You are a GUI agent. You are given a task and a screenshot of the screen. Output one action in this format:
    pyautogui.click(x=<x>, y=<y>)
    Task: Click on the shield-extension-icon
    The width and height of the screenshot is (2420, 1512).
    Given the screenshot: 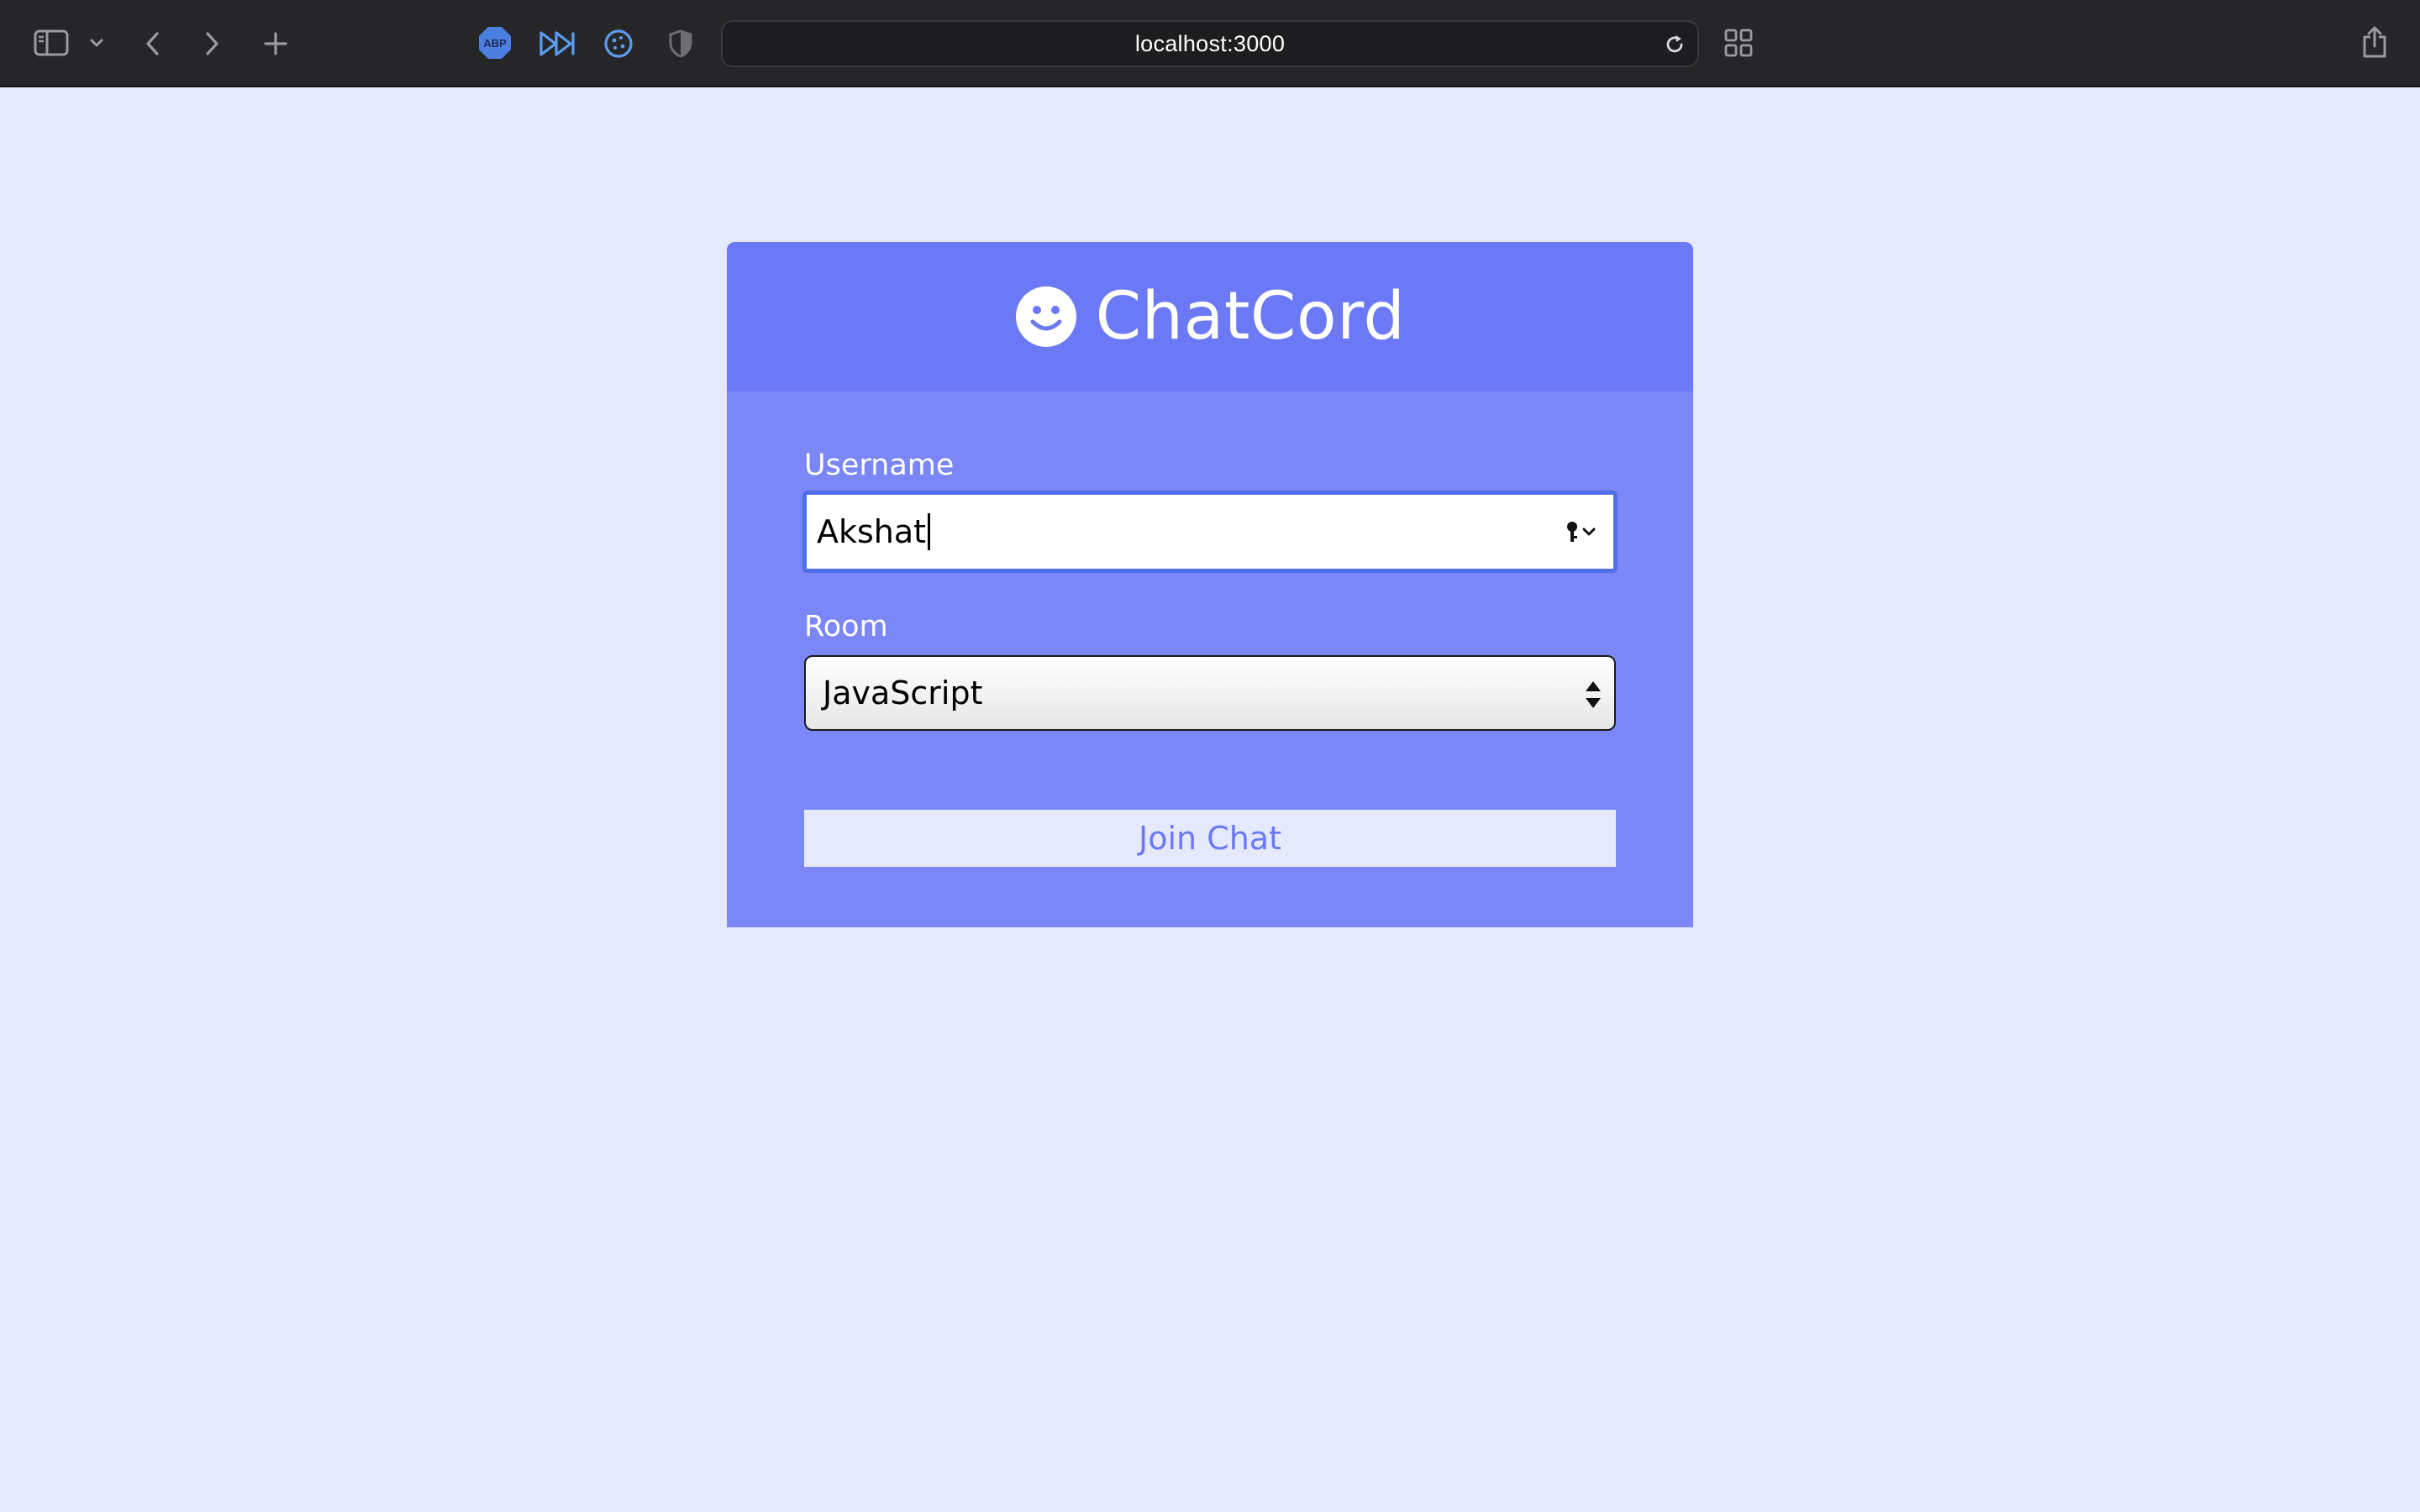 What is the action you would take?
    pyautogui.click(x=681, y=43)
    